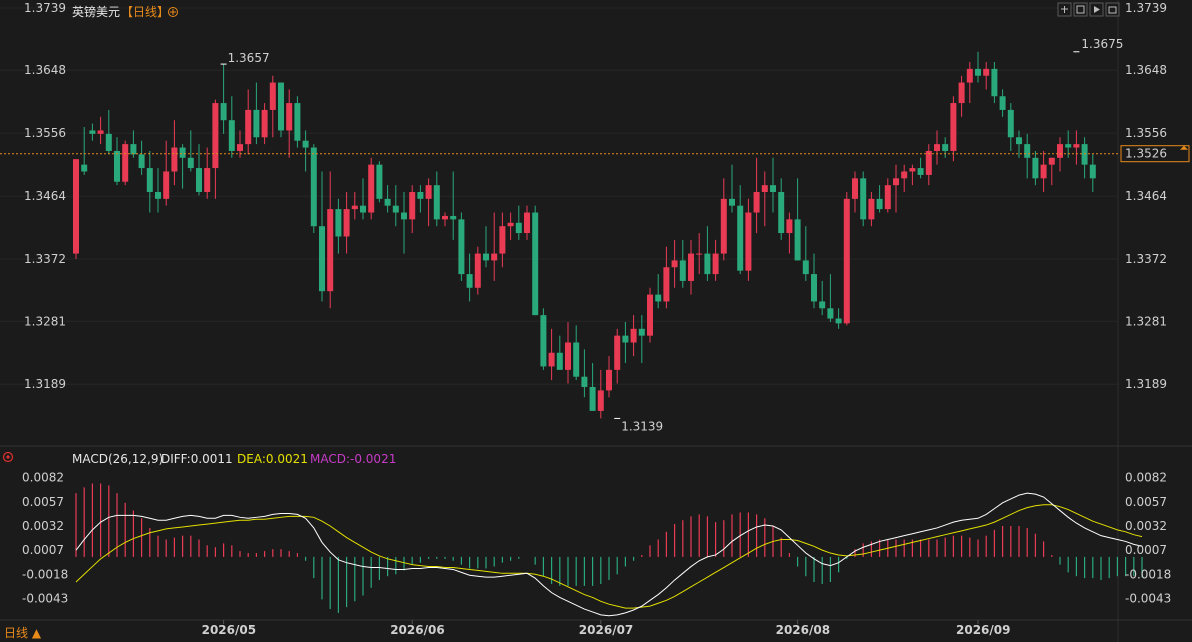  I want to click on macd-diff-label: DIFF:0.0011, so click(197, 459).